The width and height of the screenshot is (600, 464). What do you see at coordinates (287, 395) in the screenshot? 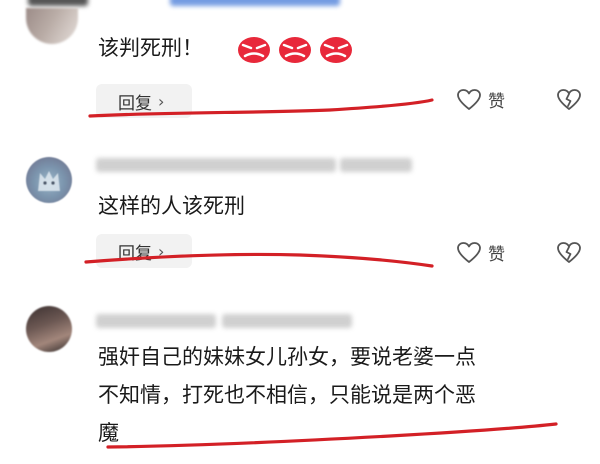
I see `comment-text-line: 不知情，打死也不相信，只能说是两个恶` at bounding box center [287, 395].